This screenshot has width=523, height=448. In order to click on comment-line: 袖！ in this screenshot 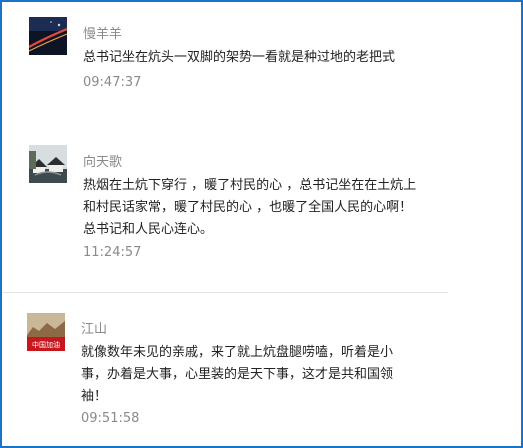, I will do `click(94, 396)`.